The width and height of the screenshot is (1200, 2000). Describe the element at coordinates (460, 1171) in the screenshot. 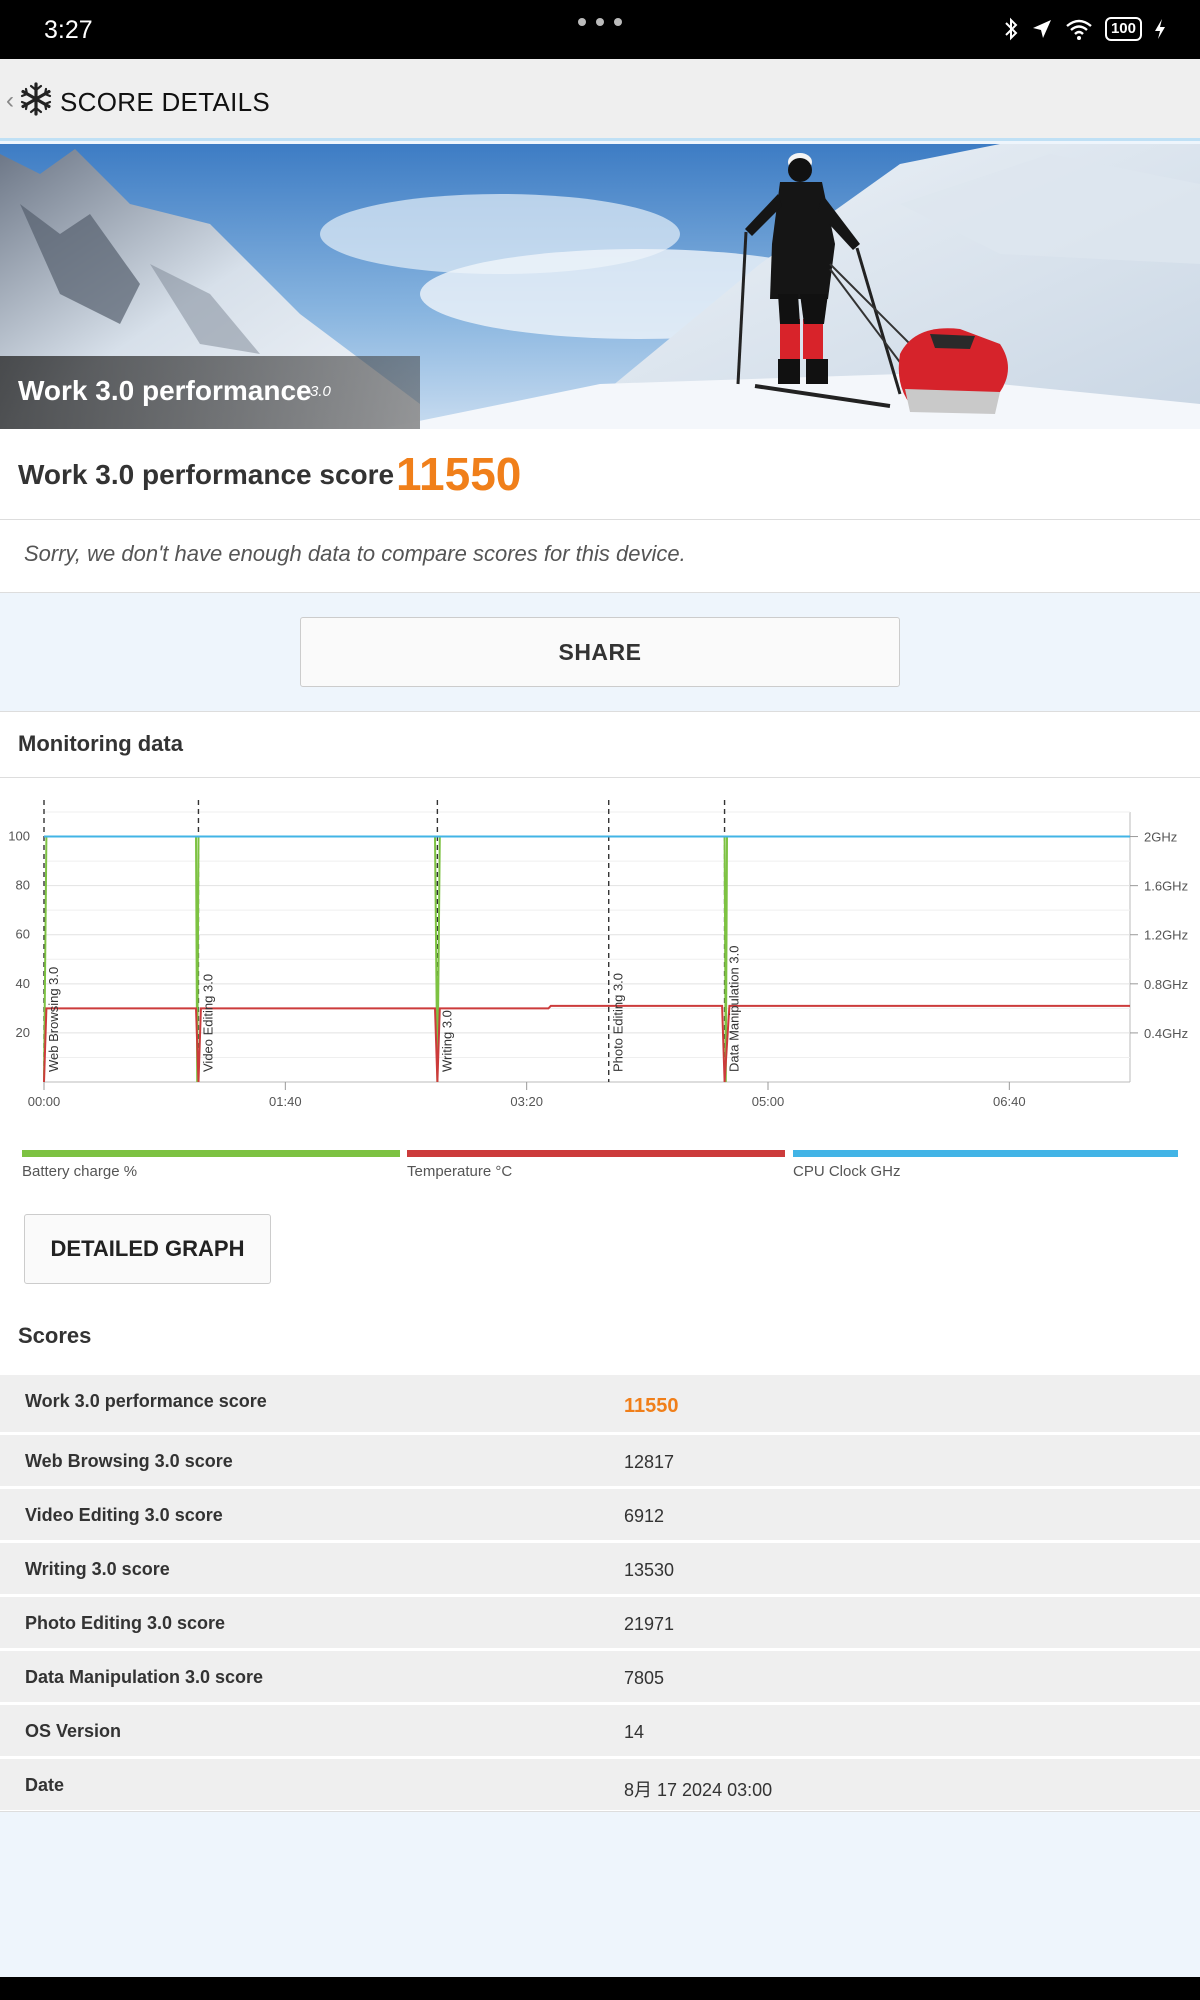

I see `legend-temperature-label: Temperature °C` at that location.